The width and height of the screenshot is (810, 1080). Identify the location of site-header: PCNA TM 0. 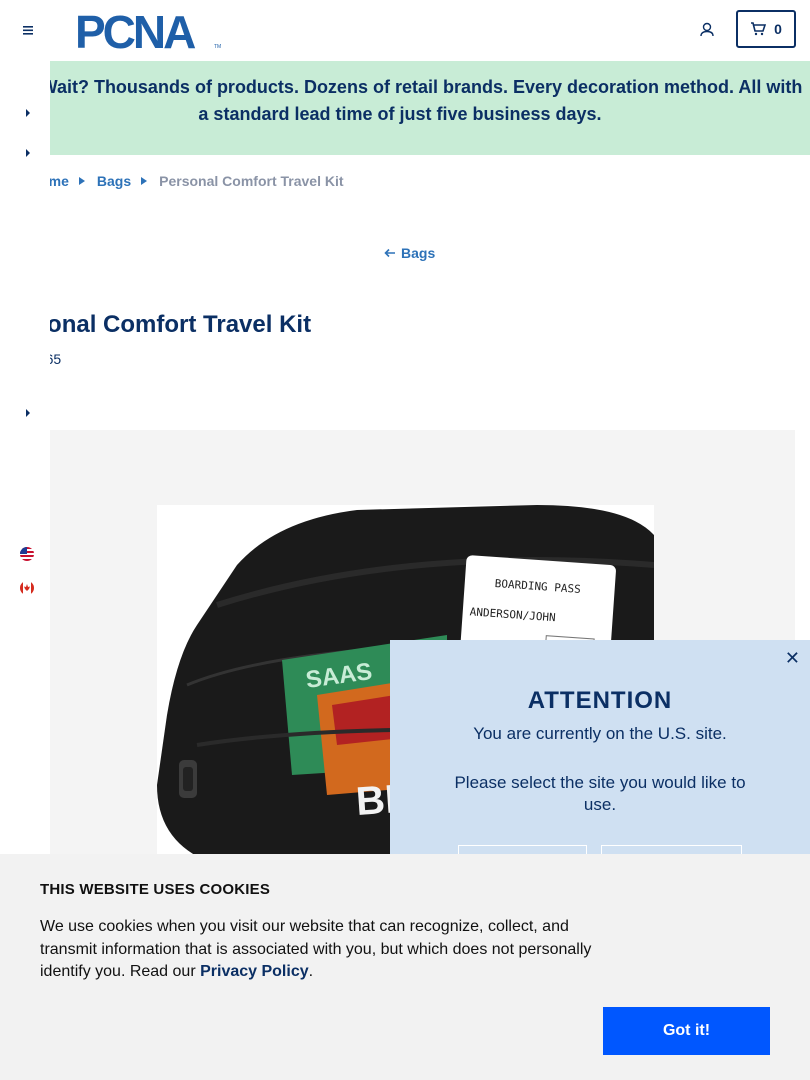
(405, 30).